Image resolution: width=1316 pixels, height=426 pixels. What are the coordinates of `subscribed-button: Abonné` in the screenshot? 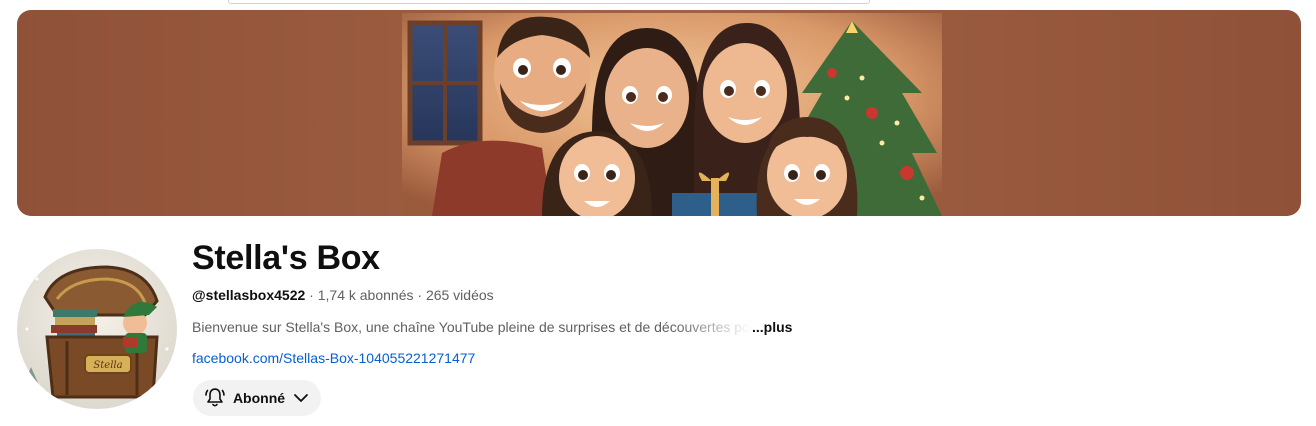 It's located at (257, 398).